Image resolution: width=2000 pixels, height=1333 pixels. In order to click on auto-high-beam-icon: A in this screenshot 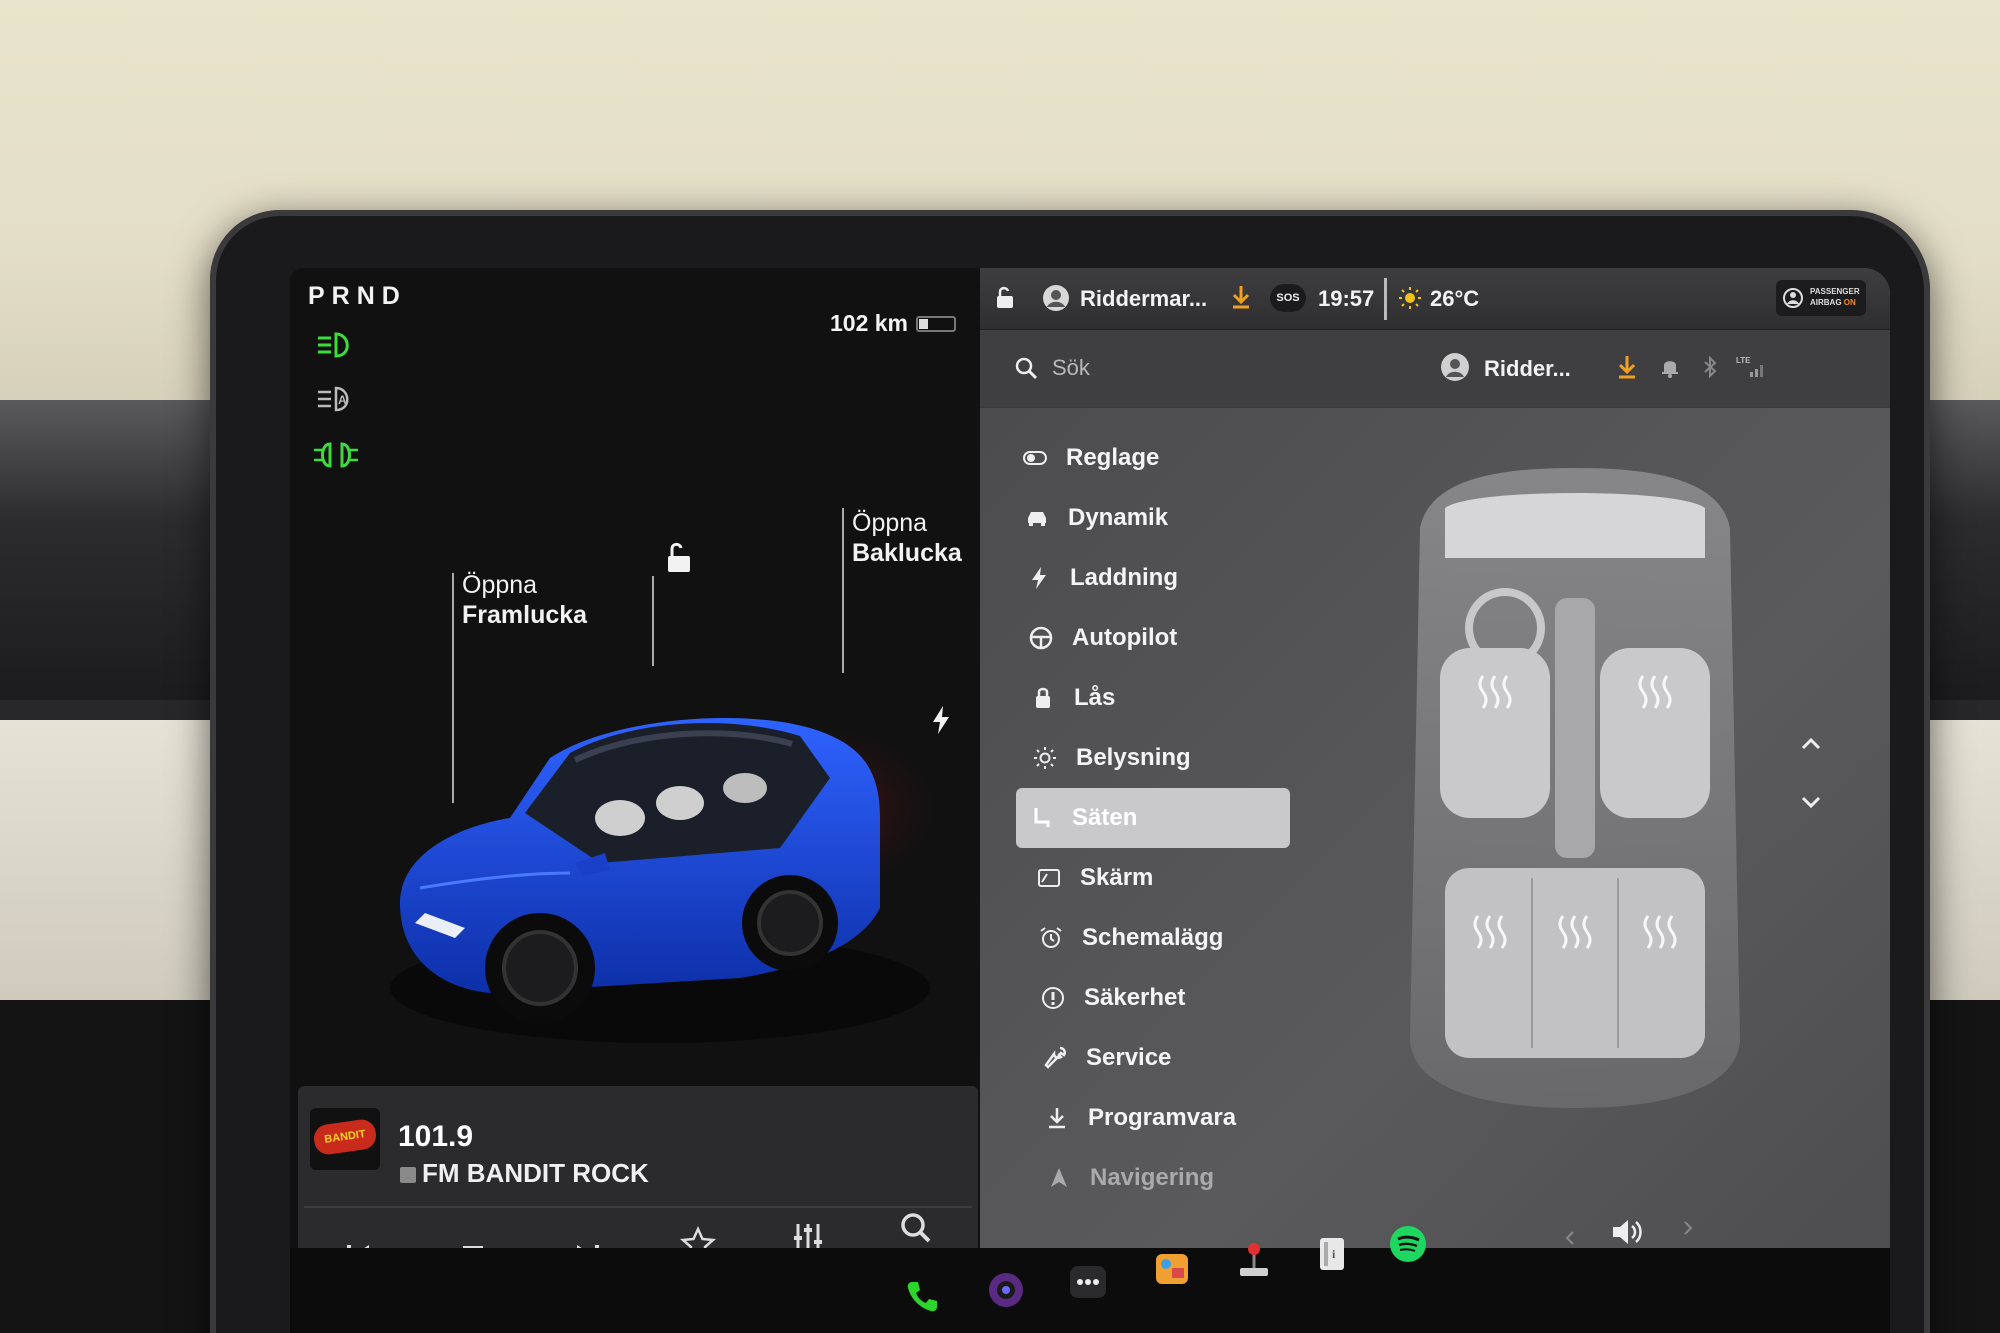, I will do `click(336, 399)`.